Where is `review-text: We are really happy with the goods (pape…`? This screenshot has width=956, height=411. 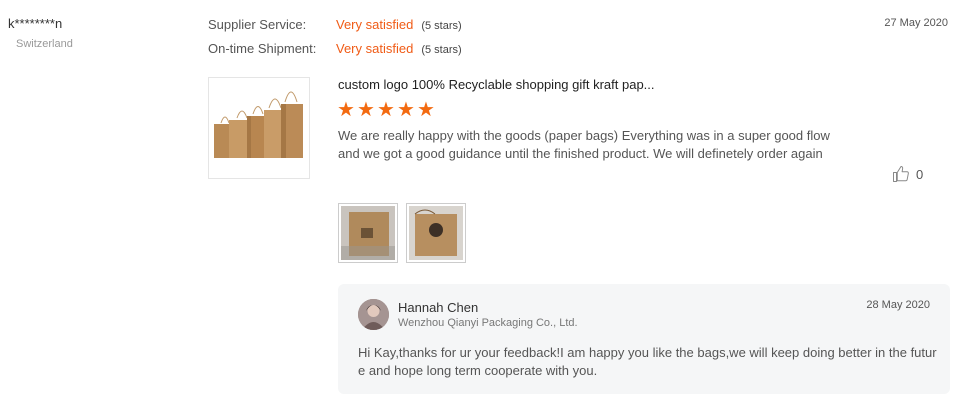
review-text: We are really happy with the goods (pape… is located at coordinates (584, 144).